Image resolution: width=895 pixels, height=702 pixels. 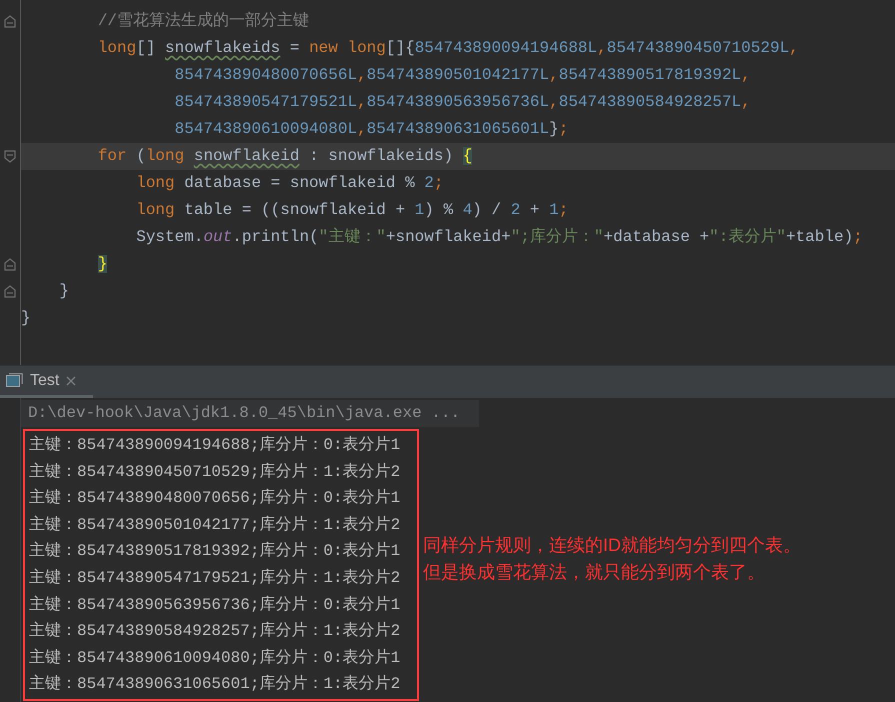 I want to click on output-line: 主键：854743890631065601;库分片：1:表分片2, so click(x=215, y=685).